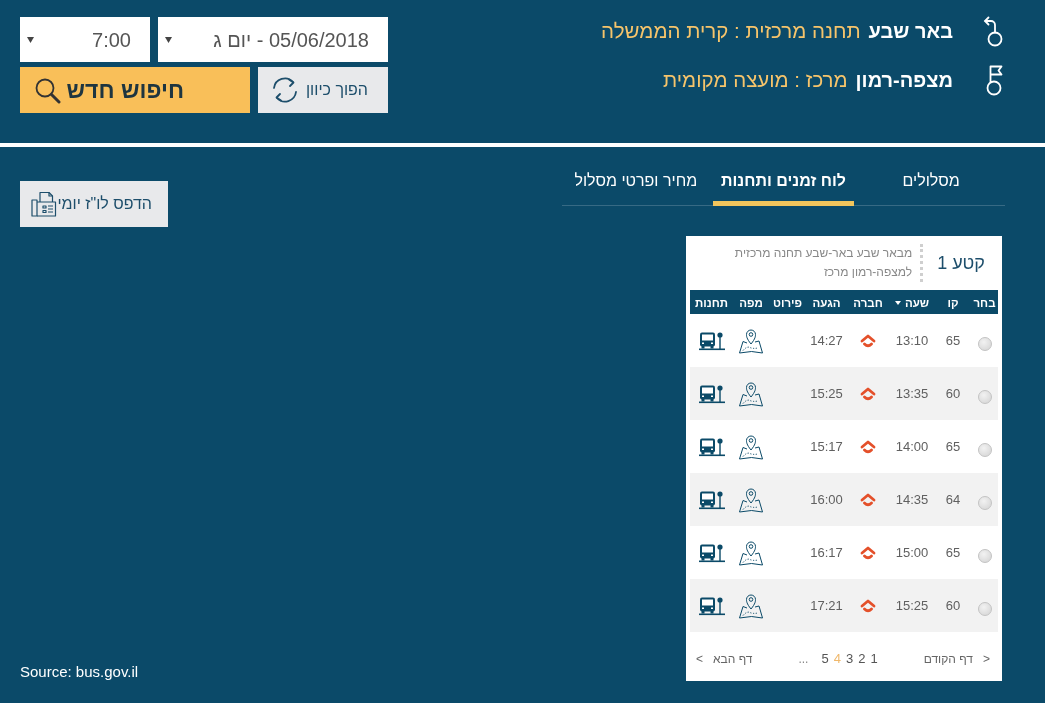  I want to click on city-name: מצפה-רמון, so click(904, 80).